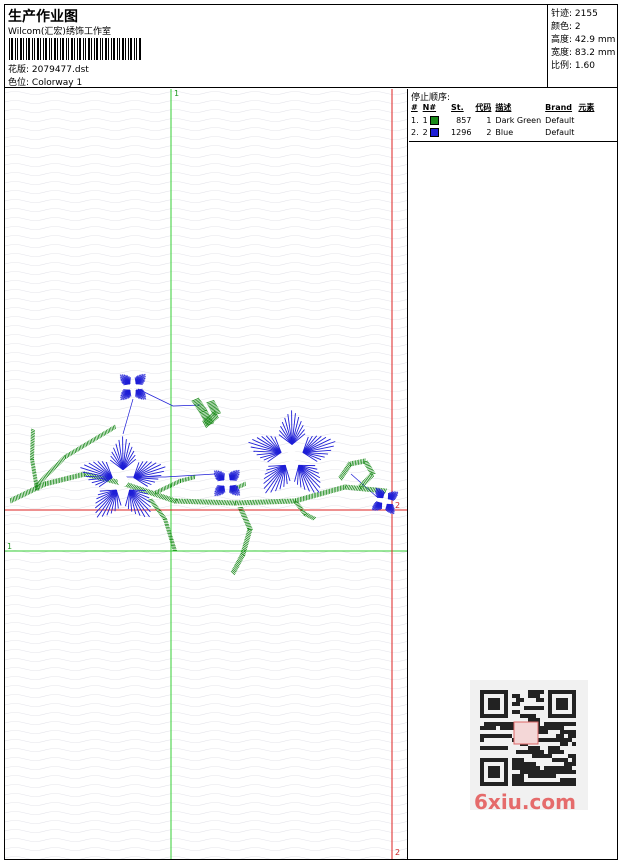  I want to click on col-elements: 元素, so click(587, 107).